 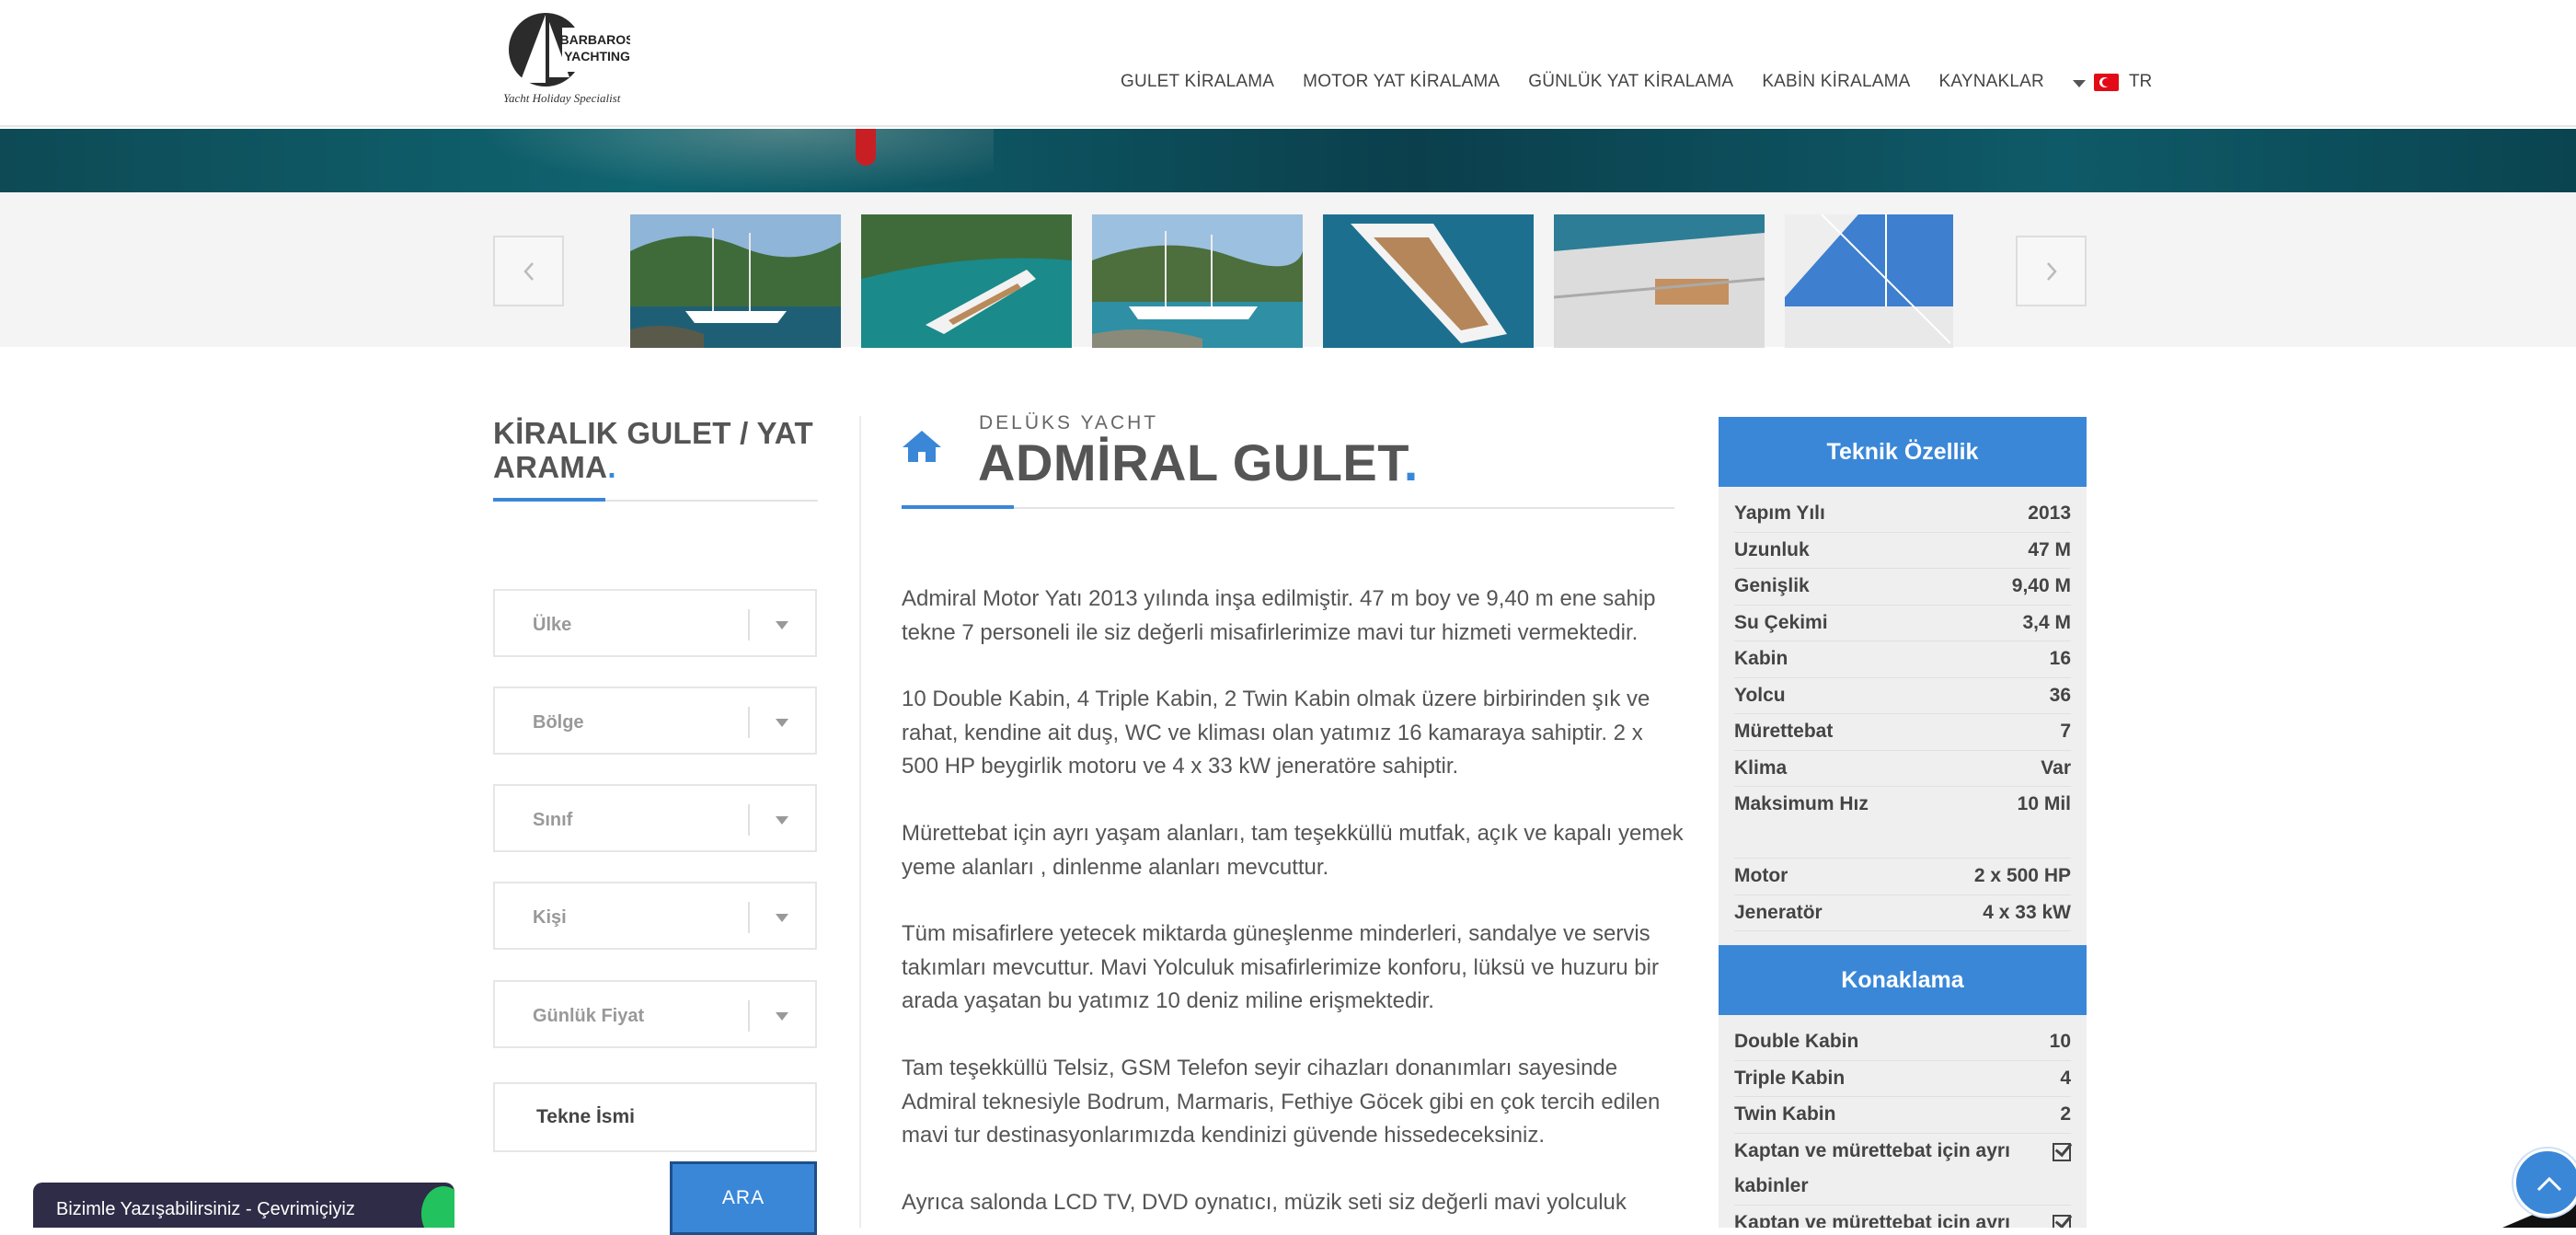 What do you see at coordinates (597, 56) in the screenshot?
I see `svg-text: YACHTING` at bounding box center [597, 56].